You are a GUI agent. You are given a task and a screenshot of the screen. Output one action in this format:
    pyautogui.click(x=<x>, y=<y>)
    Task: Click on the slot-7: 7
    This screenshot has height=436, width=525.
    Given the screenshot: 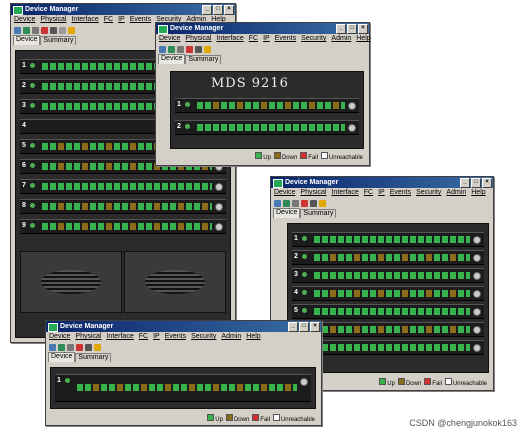 What is the action you would take?
    pyautogui.click(x=123, y=186)
    